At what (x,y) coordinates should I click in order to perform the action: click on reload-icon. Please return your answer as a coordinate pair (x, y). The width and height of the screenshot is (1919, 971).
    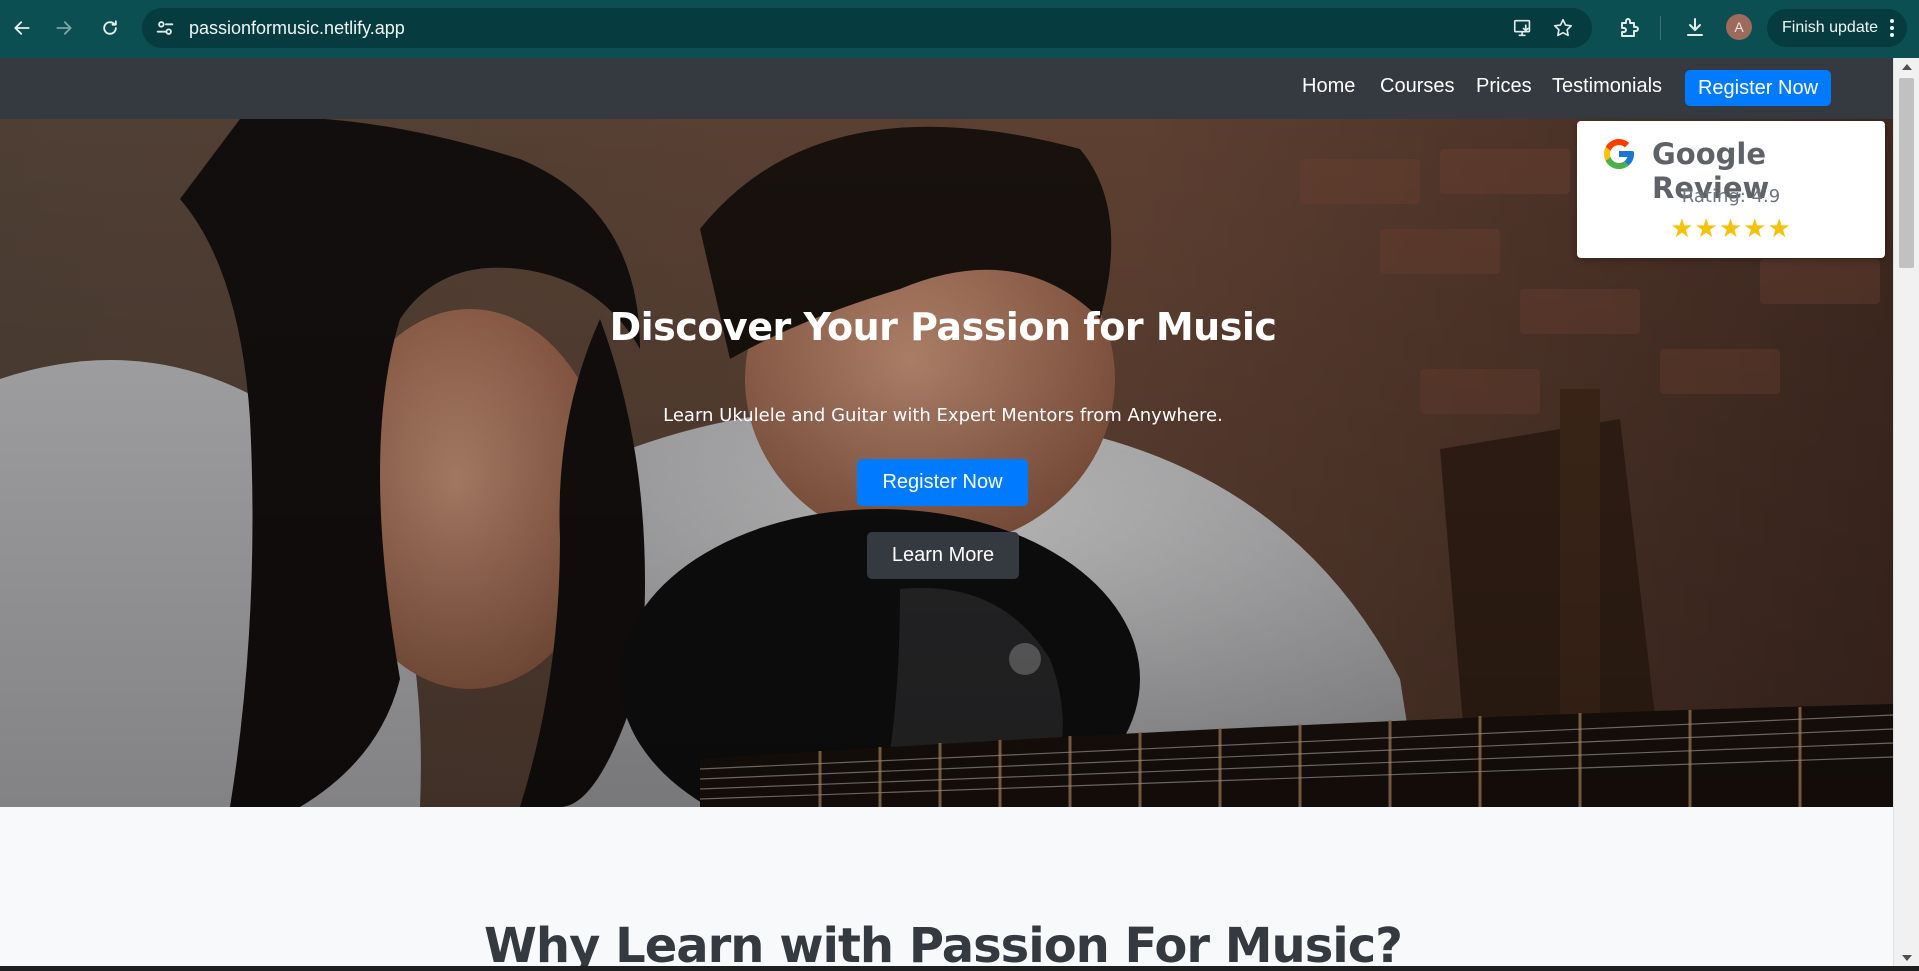
    Looking at the image, I should click on (110, 28).